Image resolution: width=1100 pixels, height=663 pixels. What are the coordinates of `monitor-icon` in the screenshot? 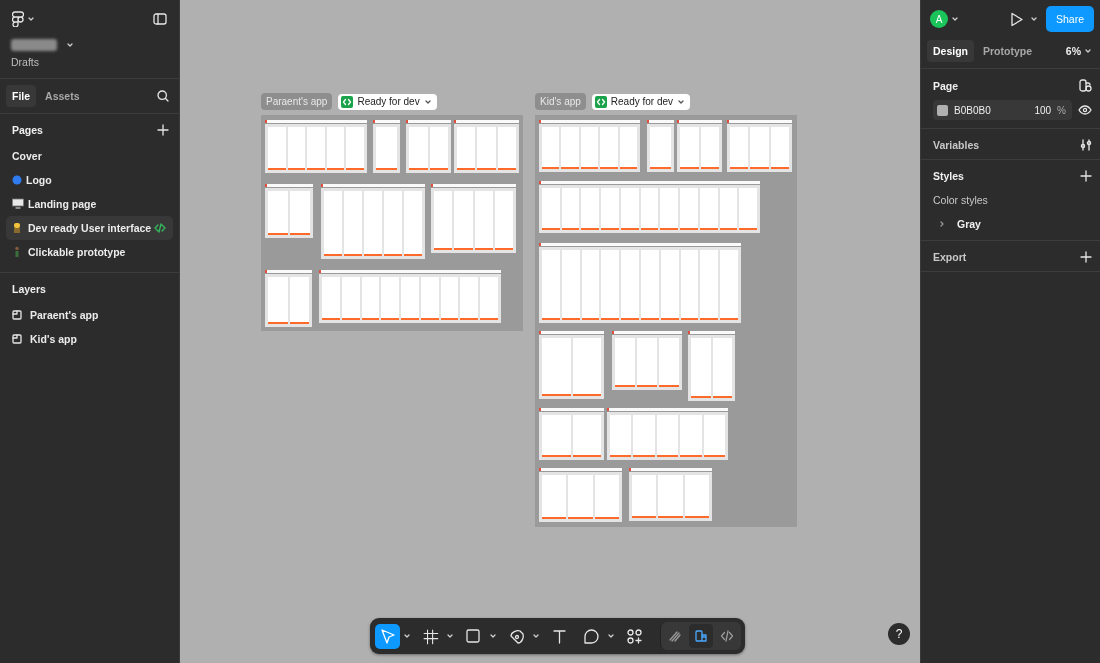 It's located at (18, 204).